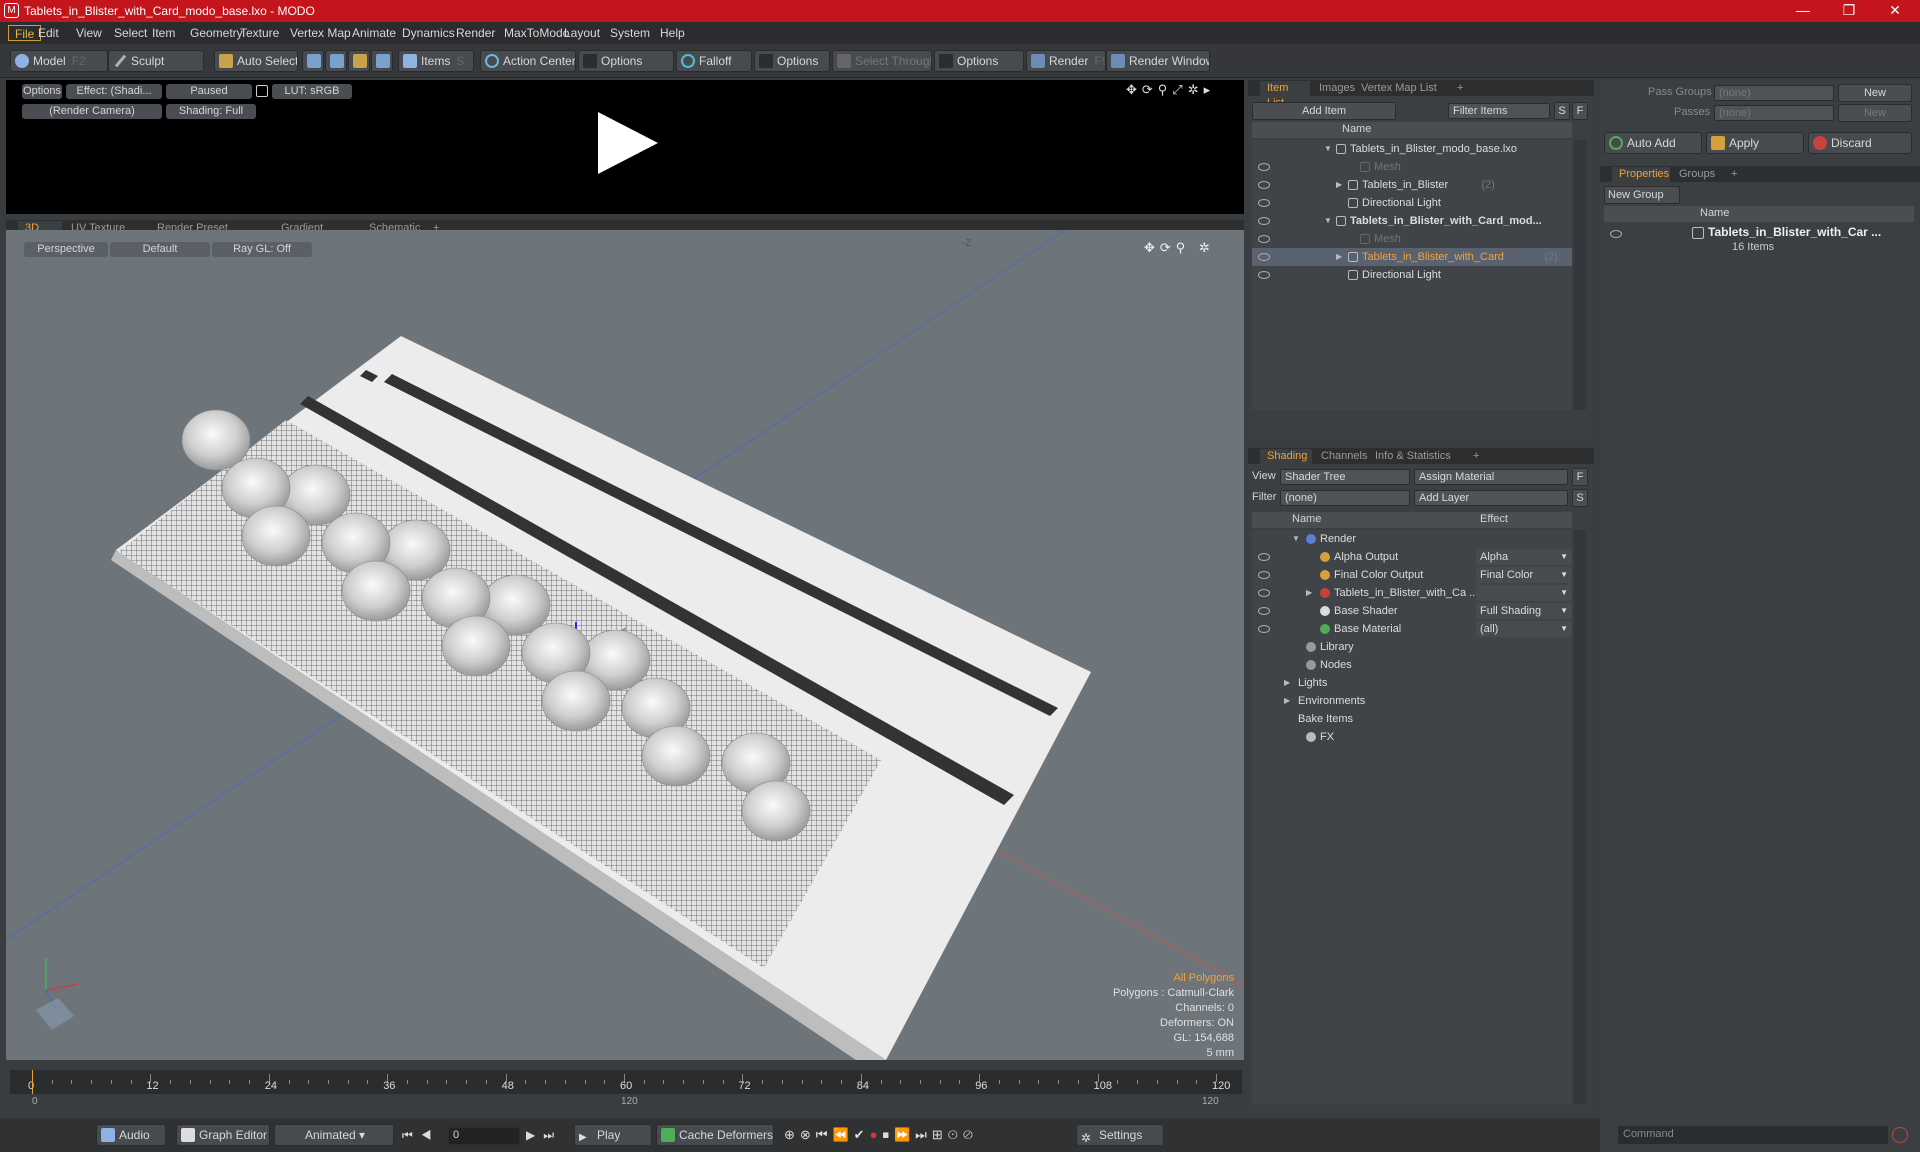 This screenshot has height=1152, width=1920. I want to click on shader-row: Base Shader Full Shading ▼, so click(1412, 611).